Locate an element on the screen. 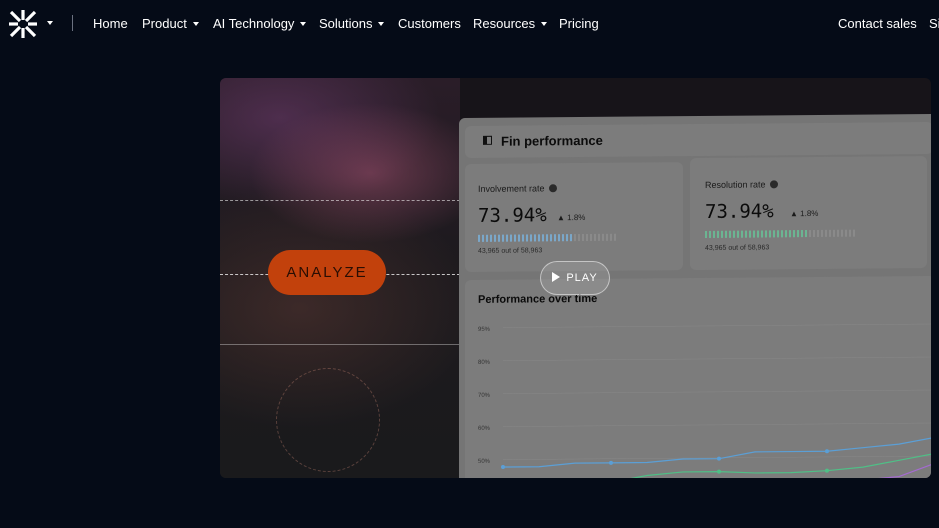 Image resolution: width=939 pixels, height=528 pixels. nav-item-resources: Resources is located at coordinates (510, 24).